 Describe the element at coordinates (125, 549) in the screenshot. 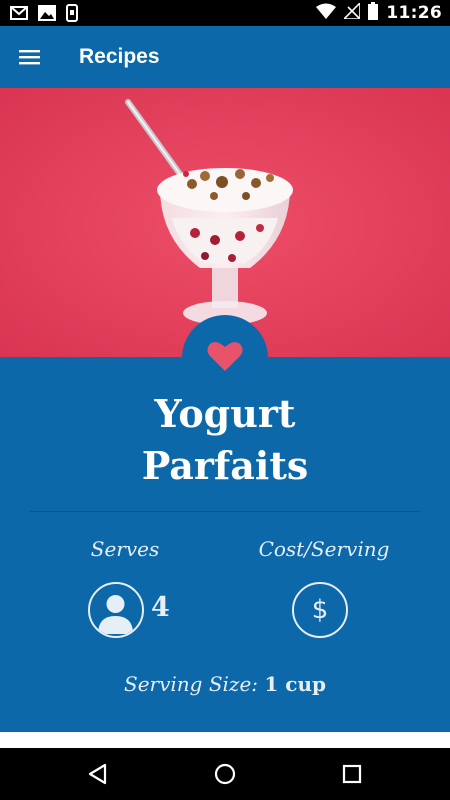

I see `serves-label: Serves` at that location.